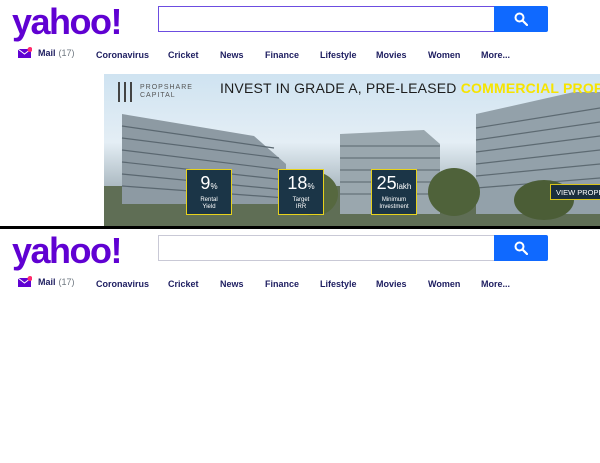  Describe the element at coordinates (301, 200) in the screenshot. I see `stat-label: Target` at that location.